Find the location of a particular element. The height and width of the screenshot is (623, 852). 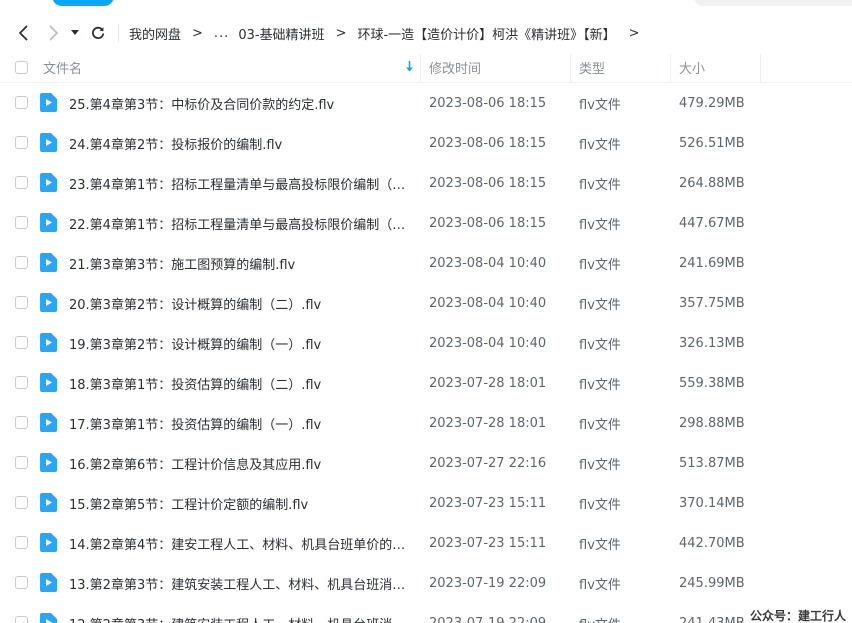

column-header-type: 类型 is located at coordinates (592, 67).